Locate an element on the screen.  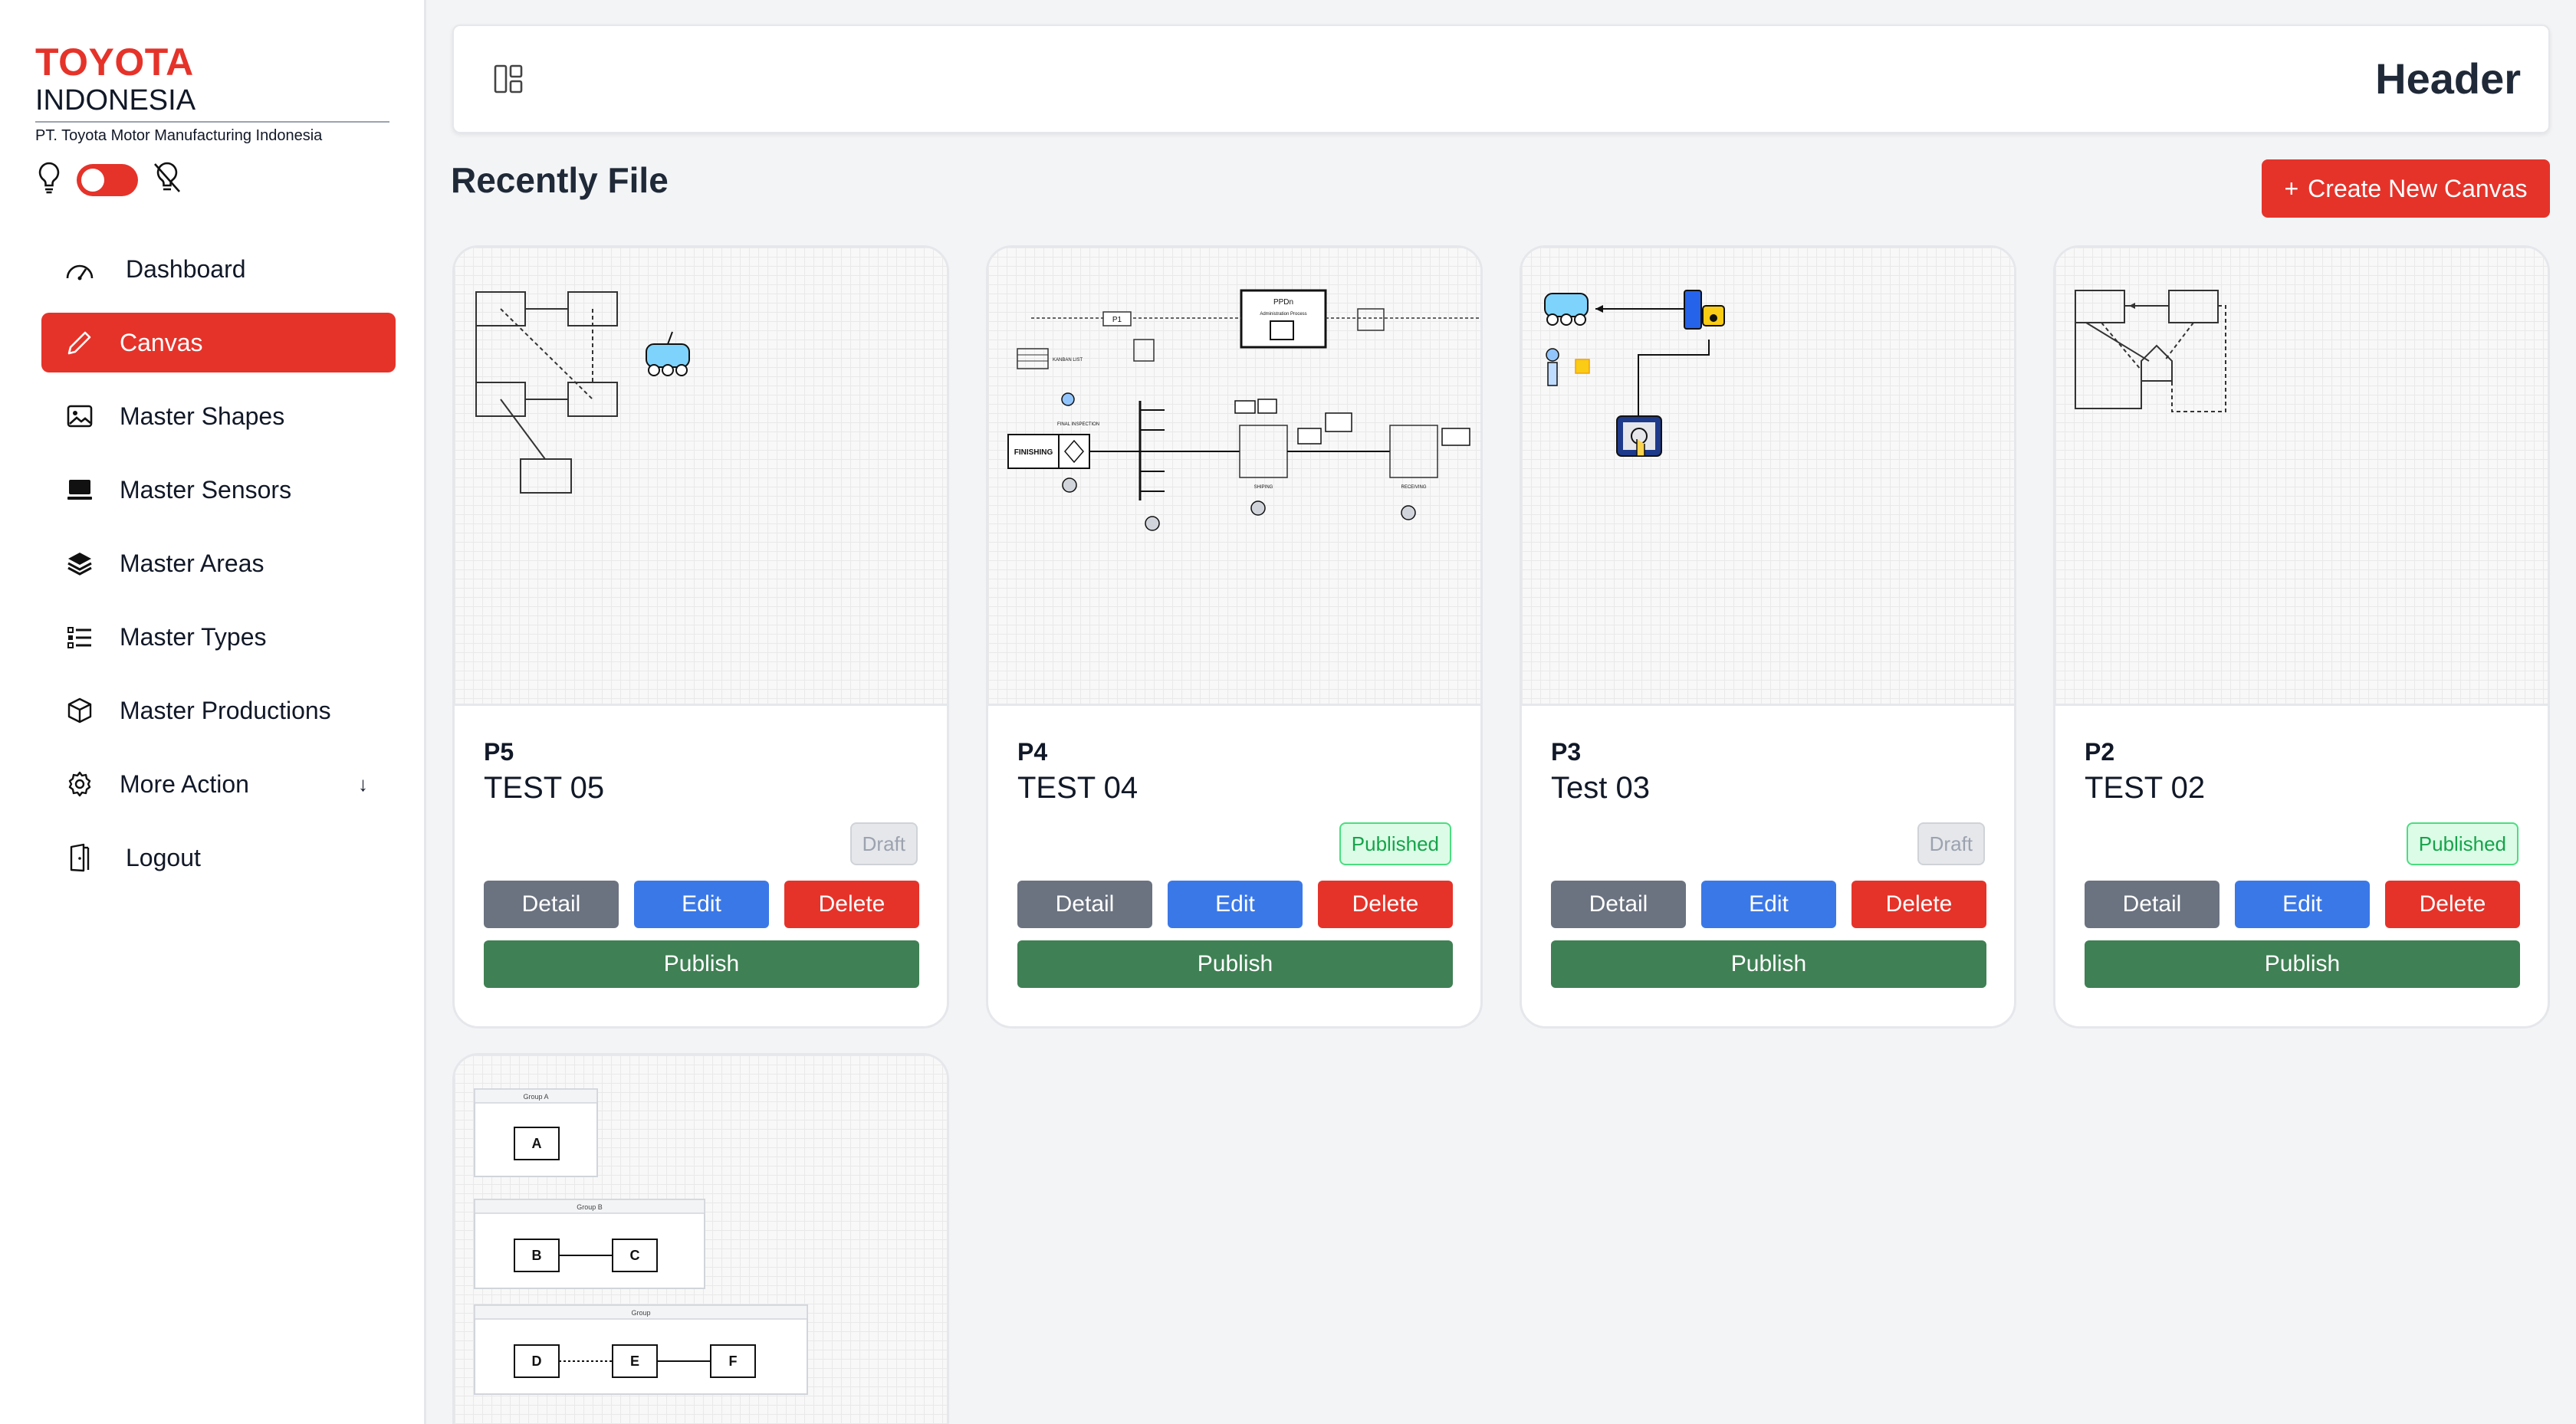
light-bulb-icon is located at coordinates (49, 180).